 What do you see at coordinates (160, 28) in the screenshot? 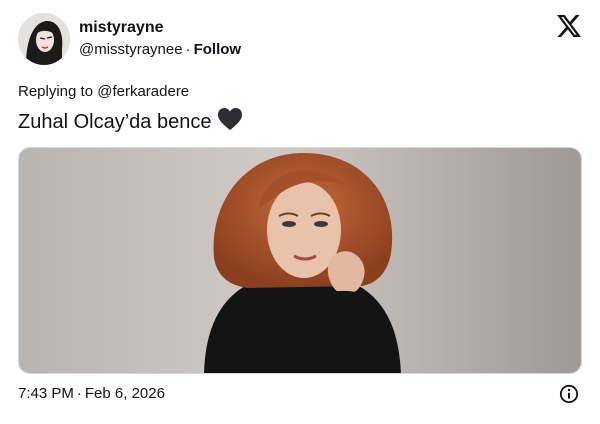
I see `author-display-name: mistyrayne` at bounding box center [160, 28].